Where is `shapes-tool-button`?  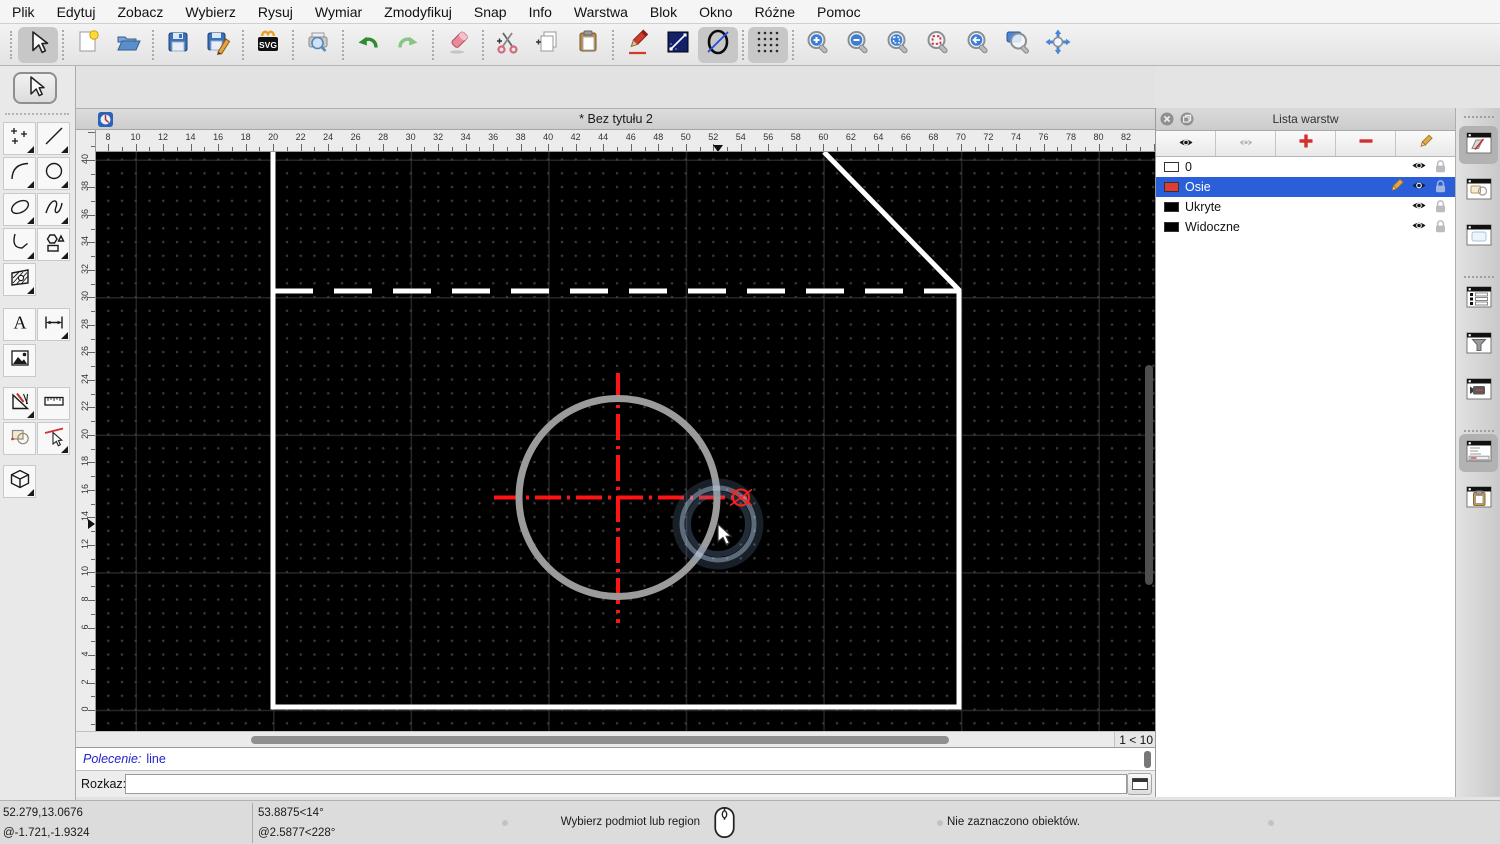 shapes-tool-button is located at coordinates (53, 244).